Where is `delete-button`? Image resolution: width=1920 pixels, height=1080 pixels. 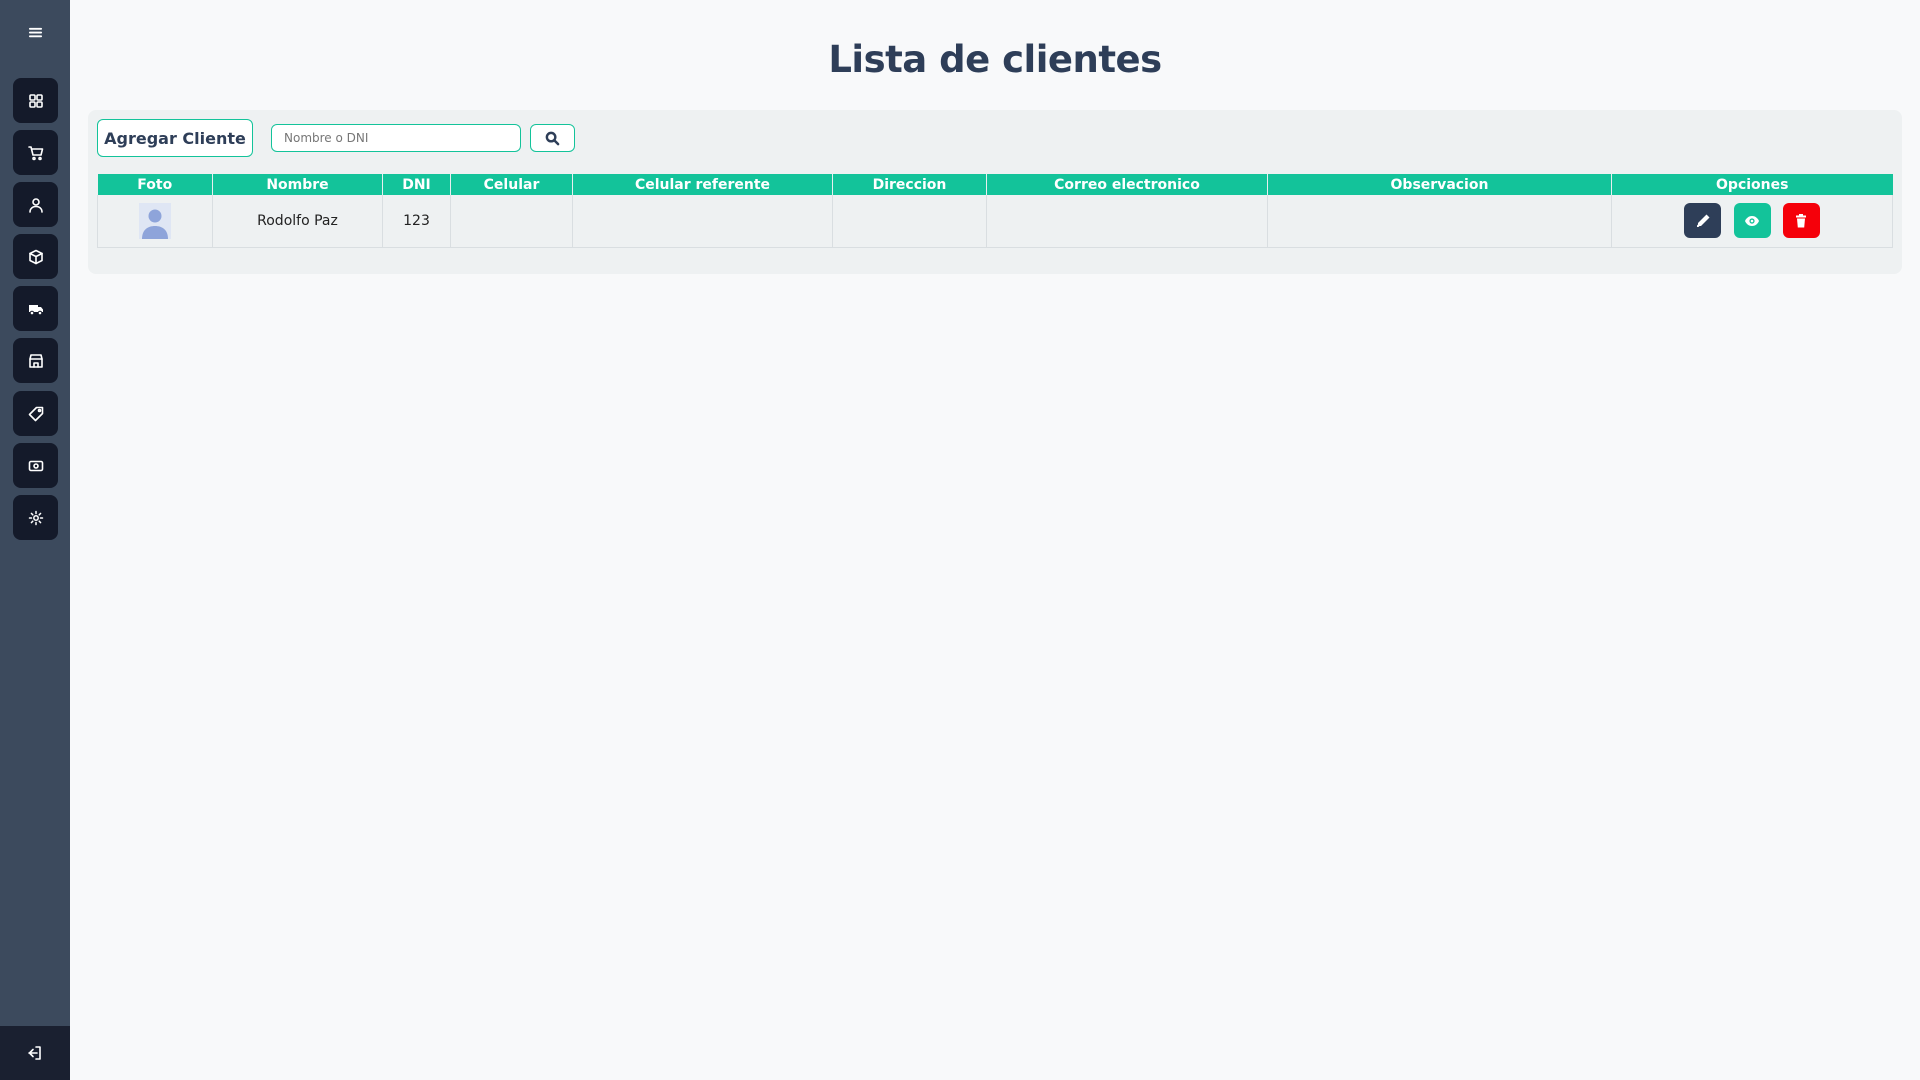 delete-button is located at coordinates (1801, 221).